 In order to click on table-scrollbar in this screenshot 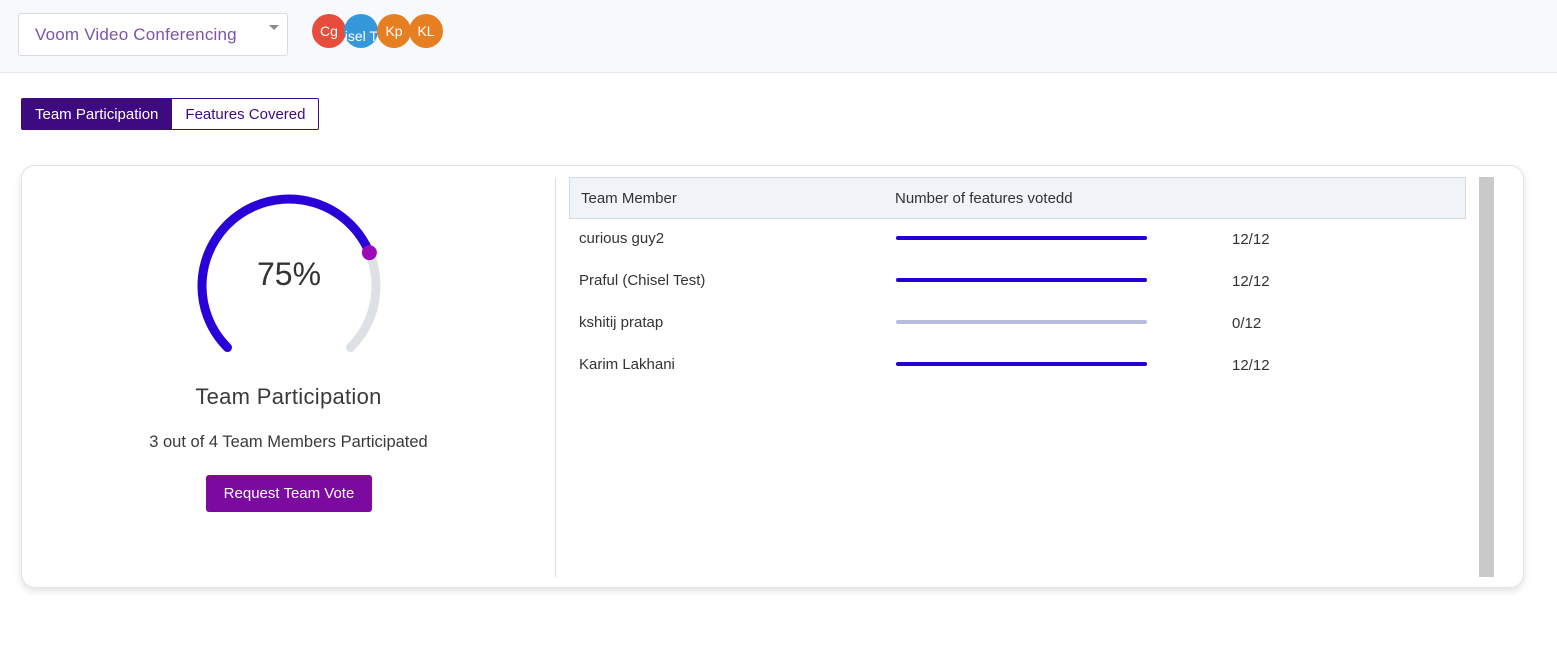, I will do `click(1486, 377)`.